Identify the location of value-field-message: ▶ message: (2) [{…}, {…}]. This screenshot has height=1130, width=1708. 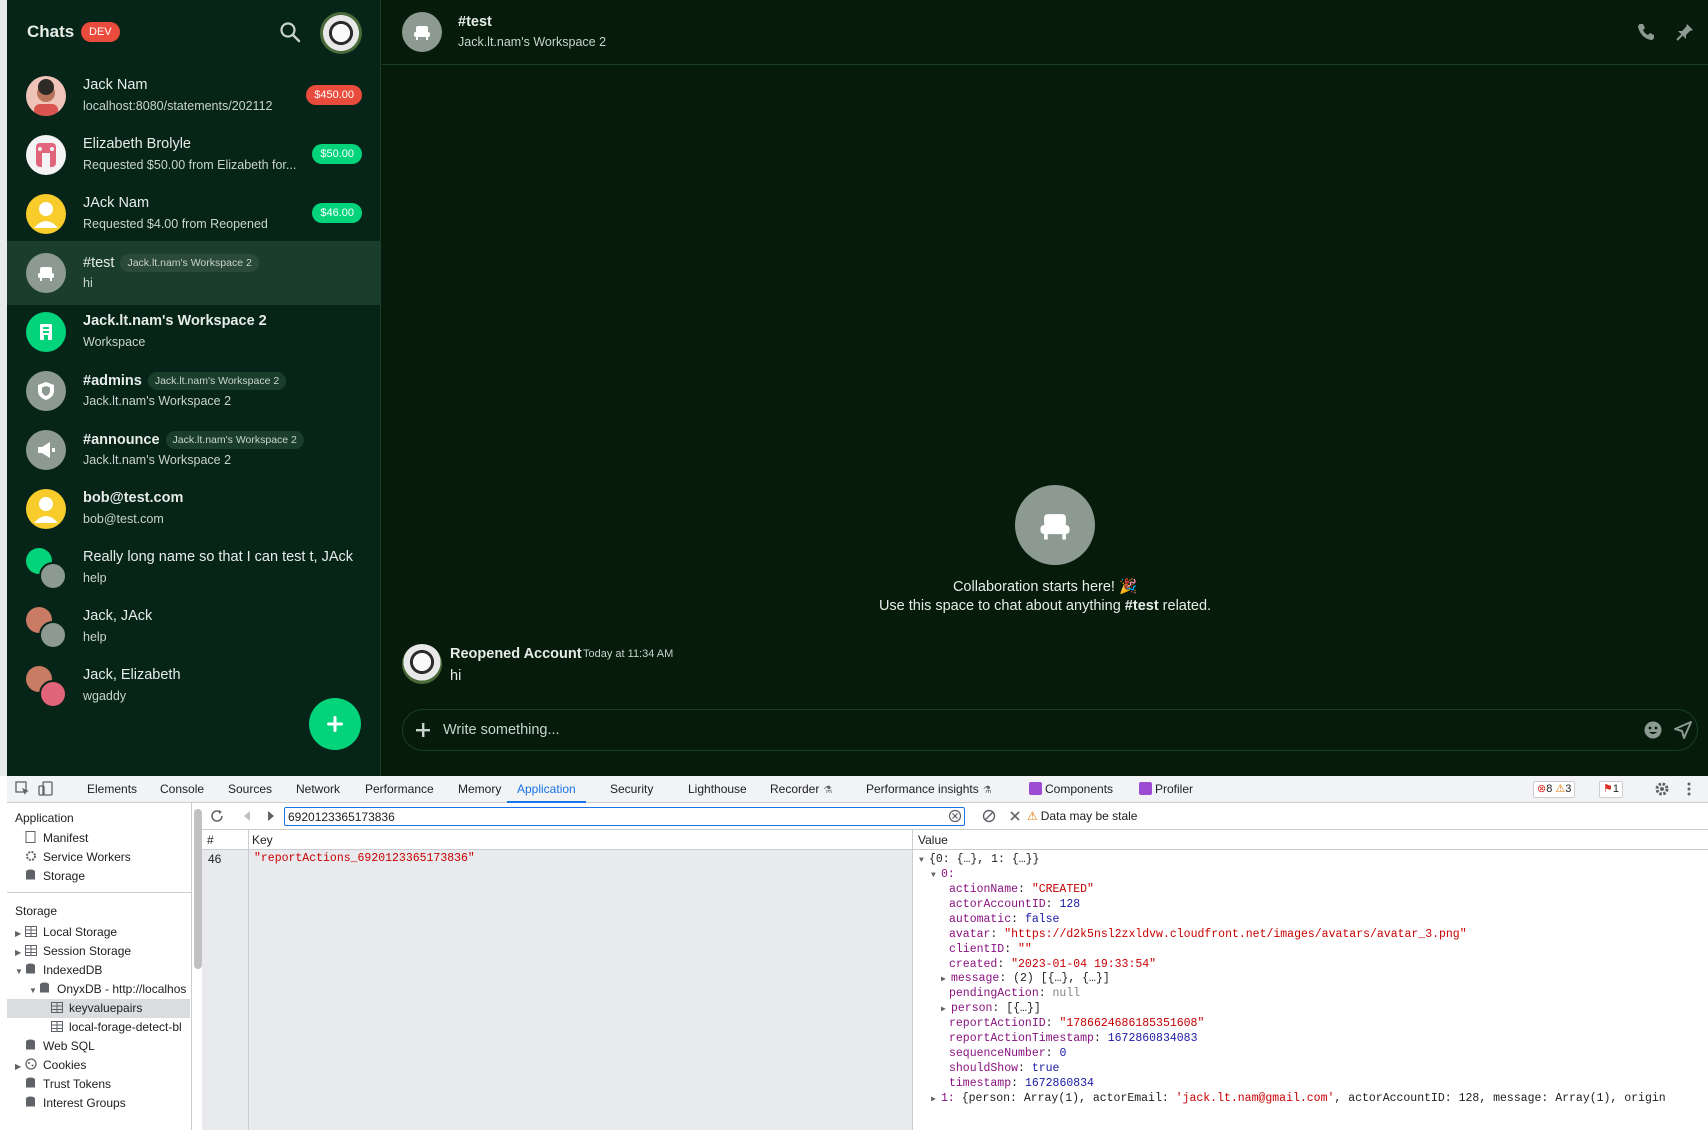
(1025, 979).